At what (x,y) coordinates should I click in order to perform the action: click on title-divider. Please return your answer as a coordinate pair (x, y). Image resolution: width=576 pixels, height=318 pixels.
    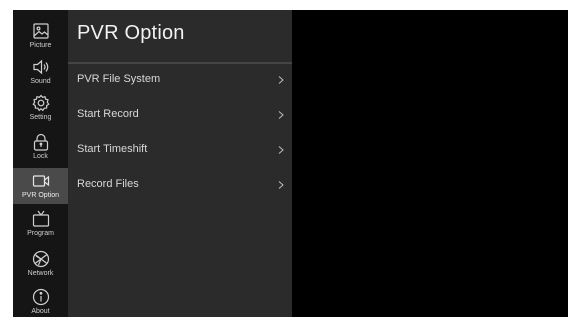
    Looking at the image, I should click on (180, 63).